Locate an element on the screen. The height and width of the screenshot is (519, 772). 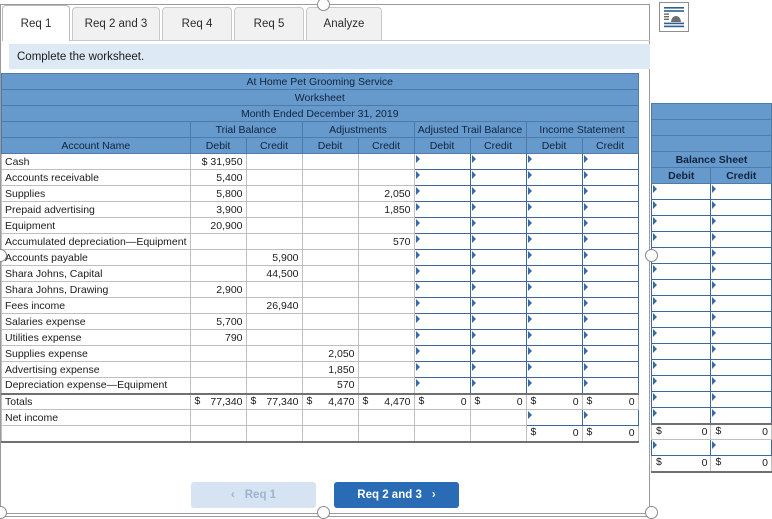
tab-req-4: Req 4 is located at coordinates (197, 23).